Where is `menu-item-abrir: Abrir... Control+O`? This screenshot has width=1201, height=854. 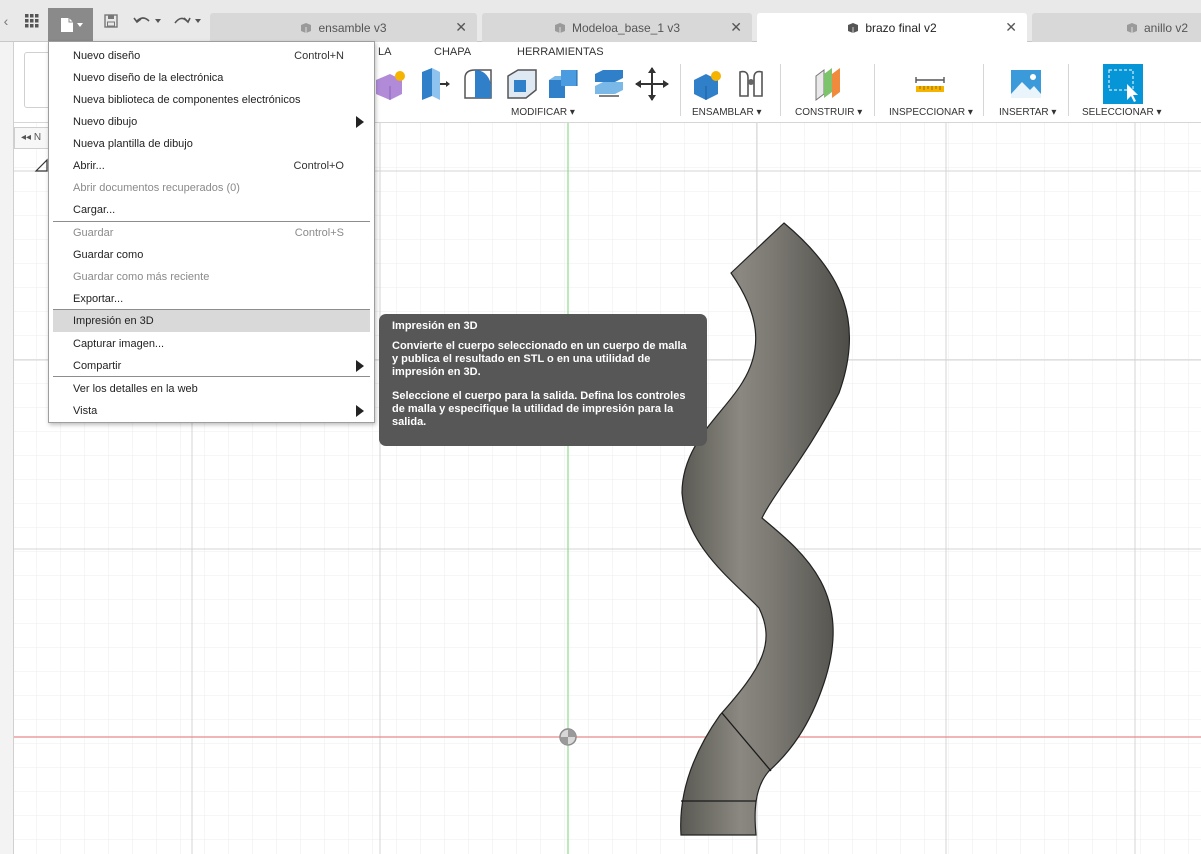
menu-item-abrir: Abrir... Control+O is located at coordinates (211, 166).